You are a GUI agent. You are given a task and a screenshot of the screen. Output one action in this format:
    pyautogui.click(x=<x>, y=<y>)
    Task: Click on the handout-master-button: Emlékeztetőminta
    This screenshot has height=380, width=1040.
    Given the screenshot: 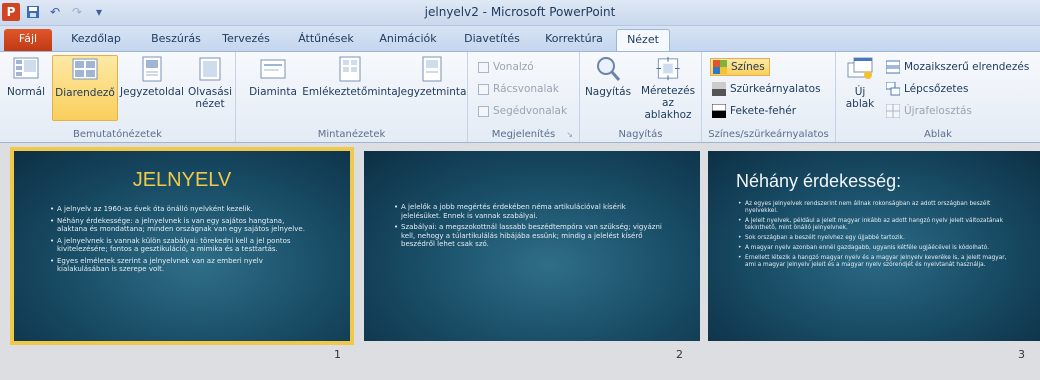 What is the action you would take?
    pyautogui.click(x=350, y=88)
    